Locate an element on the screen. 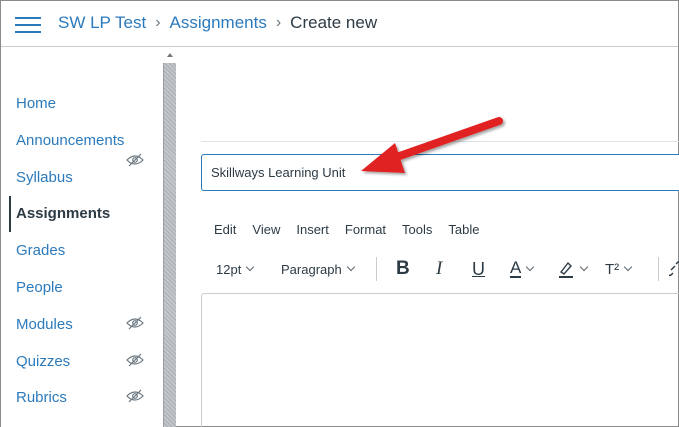  nav-item-grades: Grades is located at coordinates (40, 250).